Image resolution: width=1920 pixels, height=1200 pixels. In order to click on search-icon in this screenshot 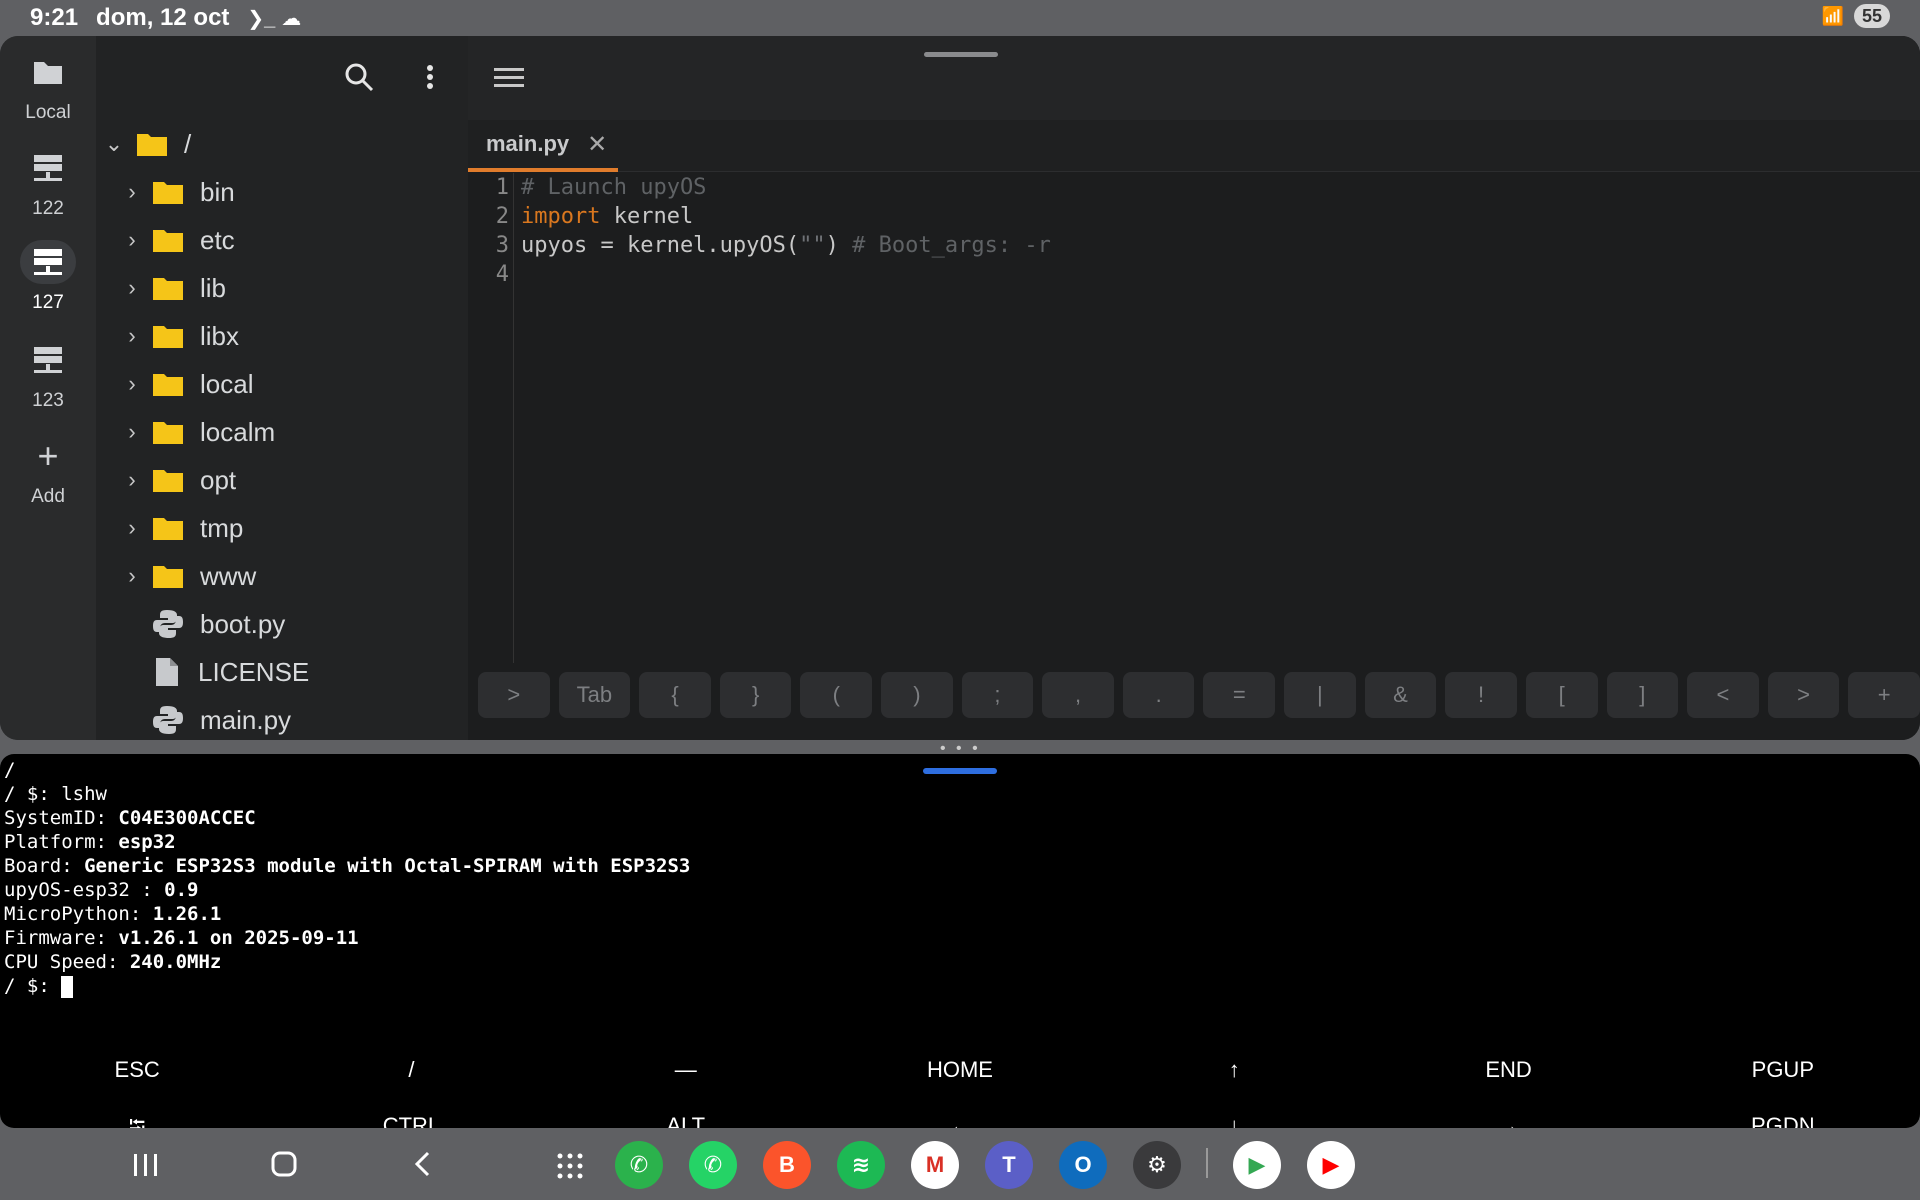, I will do `click(359, 79)`.